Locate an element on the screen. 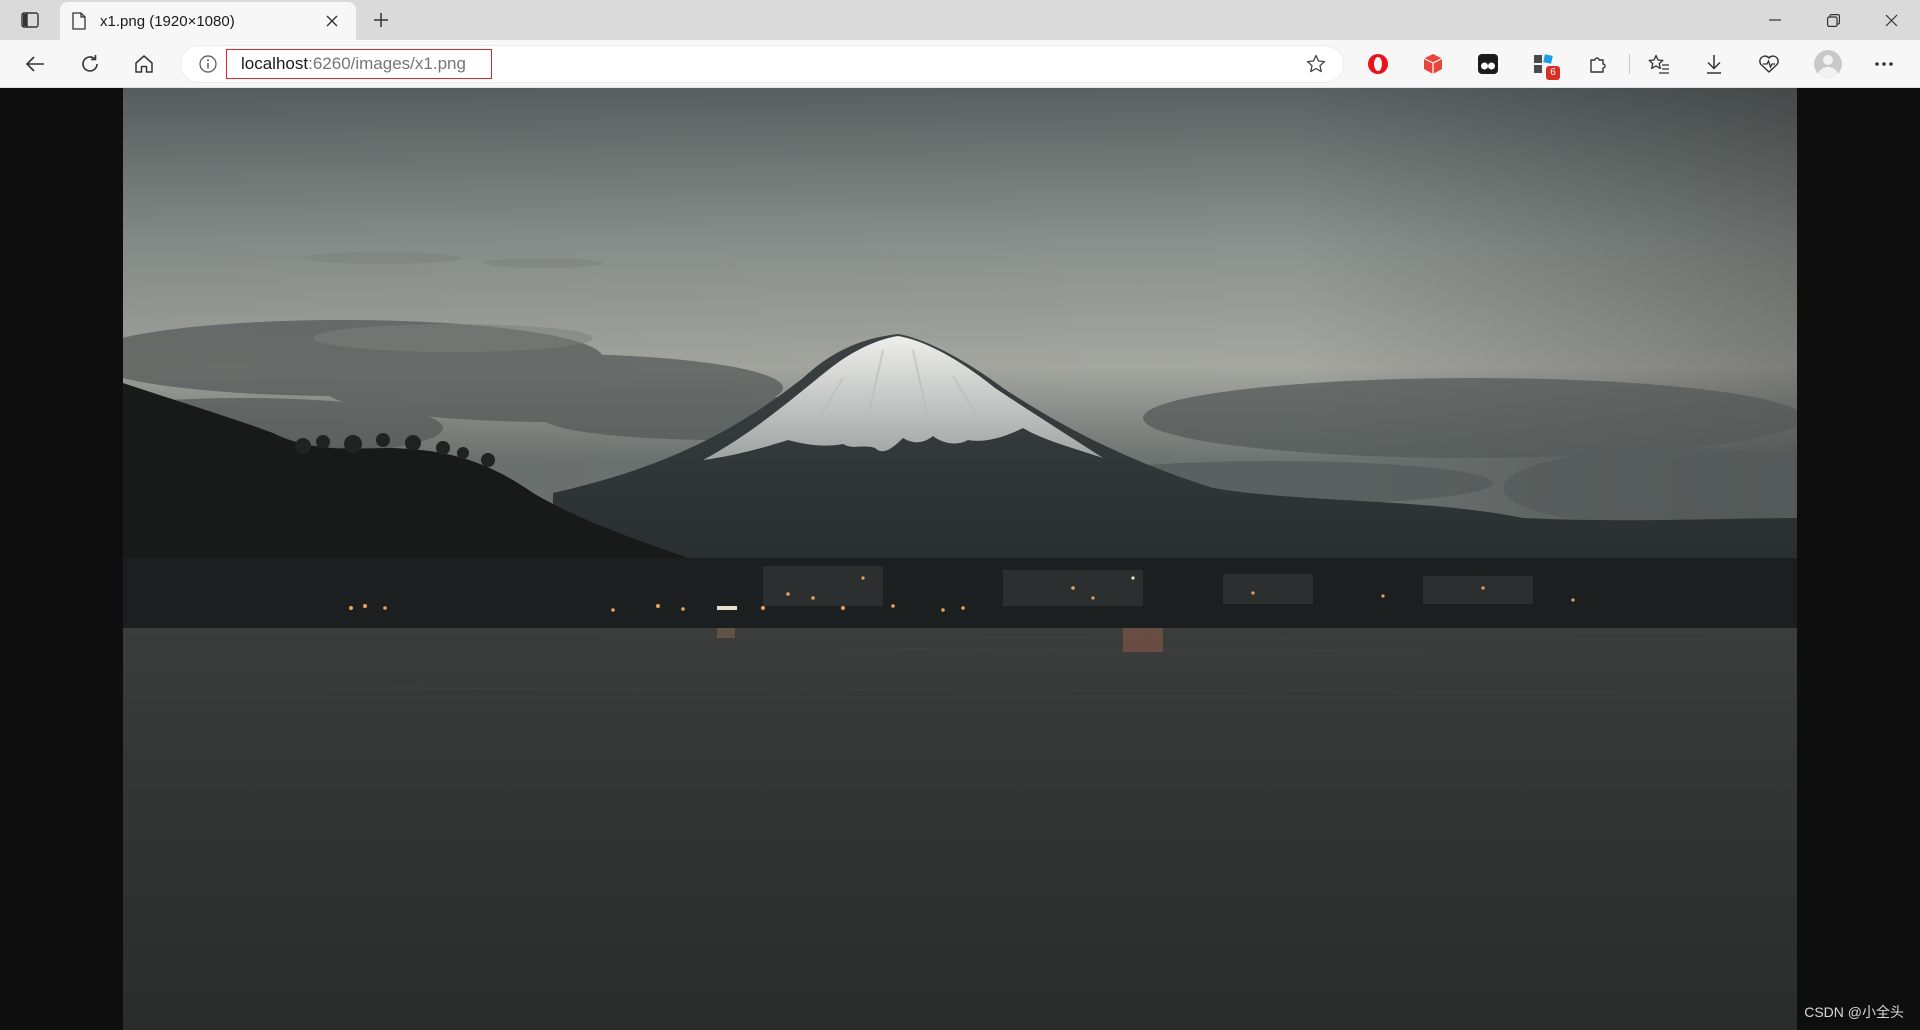 The image size is (1920, 1030). url-path: :6260/images/x1.png is located at coordinates (387, 63).